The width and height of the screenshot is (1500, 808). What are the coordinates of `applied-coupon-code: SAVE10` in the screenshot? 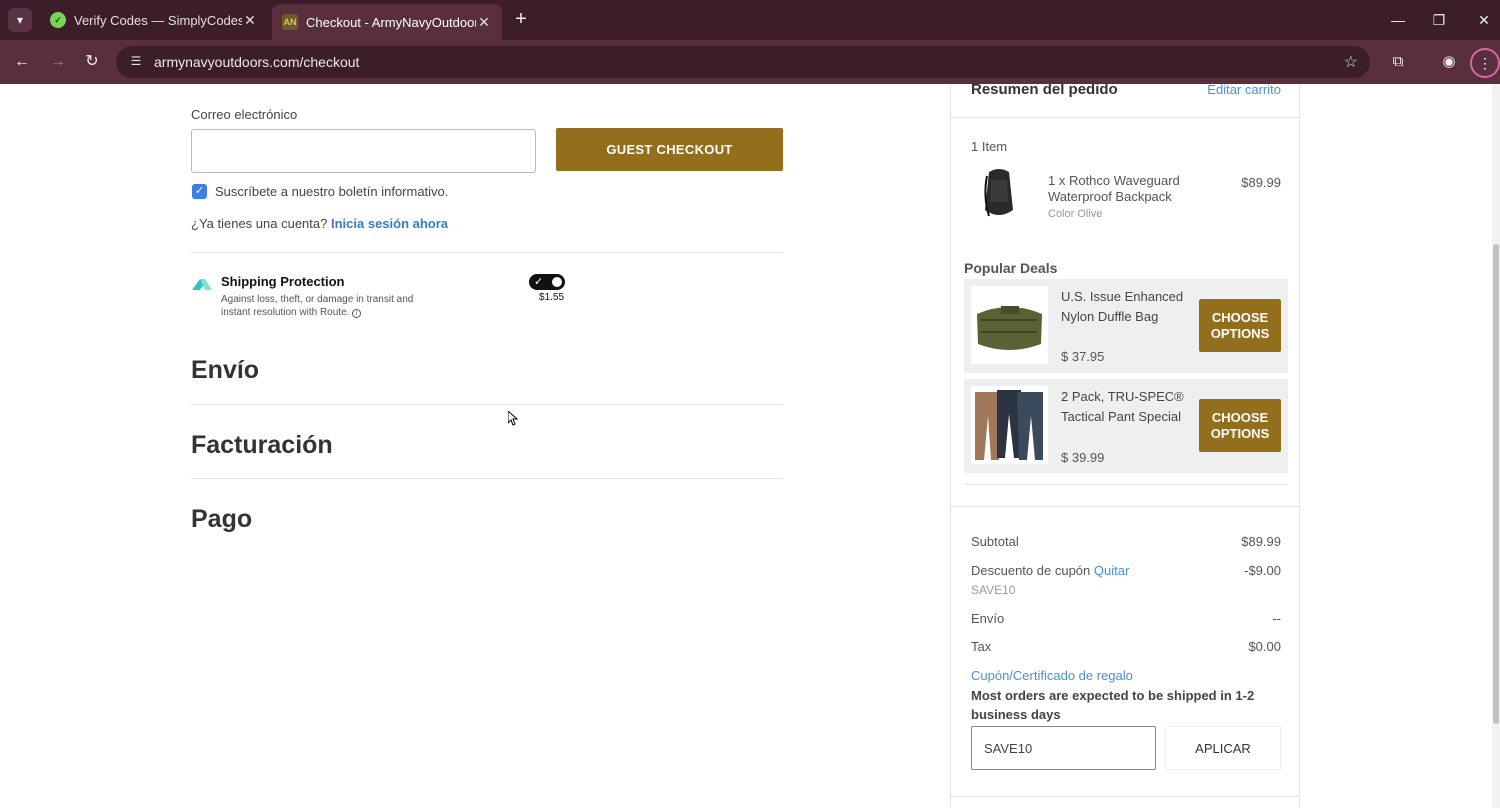 It's located at (993, 590).